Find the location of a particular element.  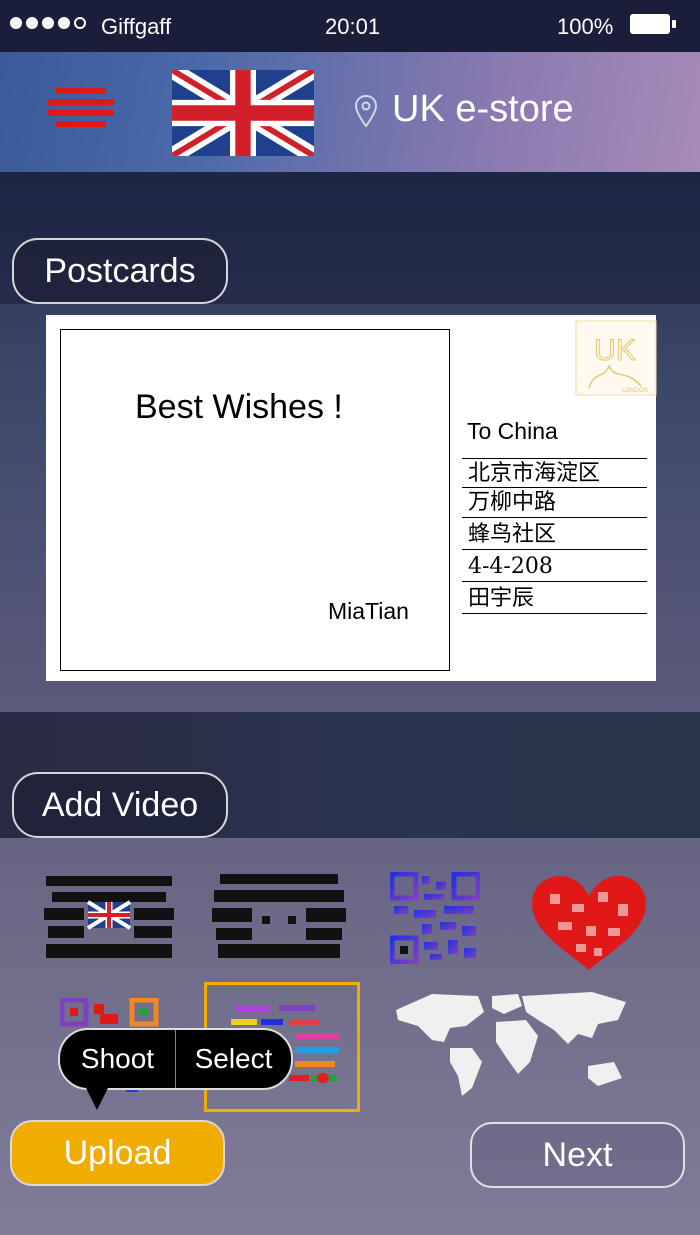

upload-button: Upload is located at coordinates (117, 1153).